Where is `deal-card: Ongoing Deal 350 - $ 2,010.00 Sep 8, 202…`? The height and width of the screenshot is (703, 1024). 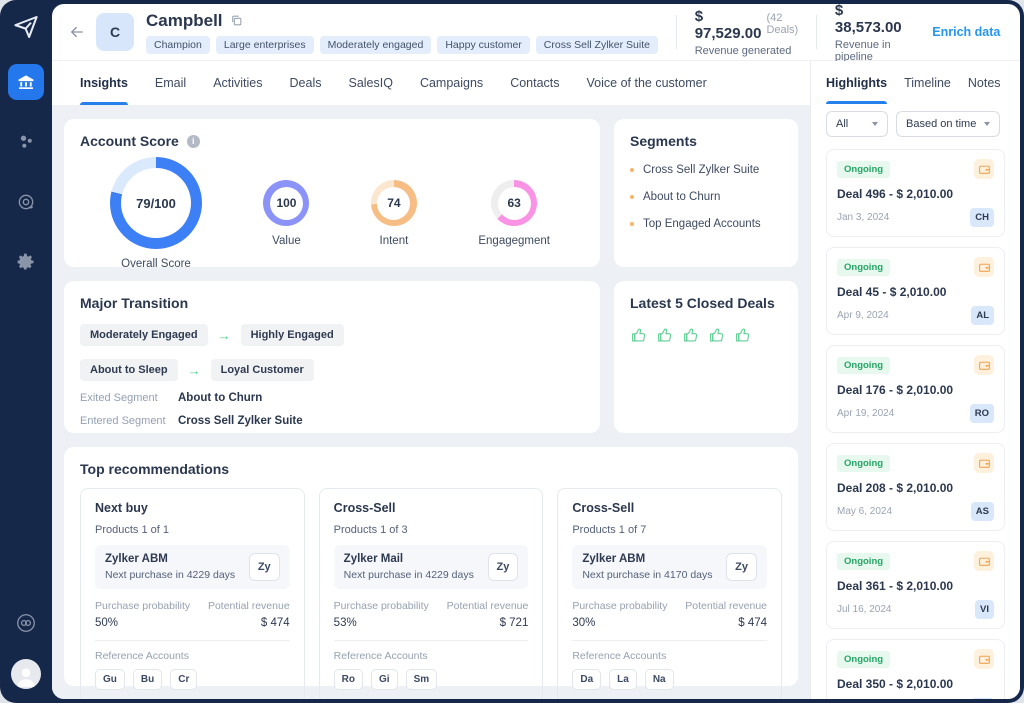
deal-card: Ongoing Deal 350 - $ 2,010.00 Sep 8, 202… is located at coordinates (915, 669).